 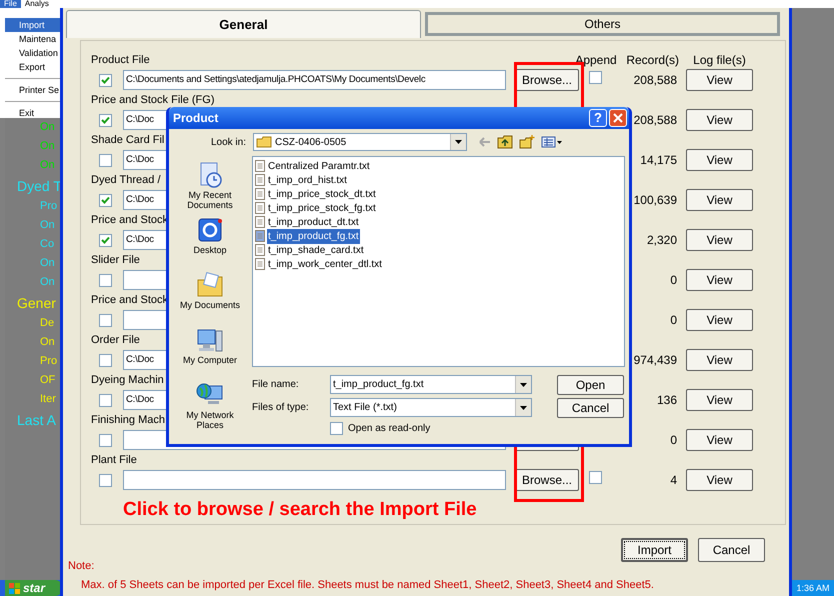 What do you see at coordinates (590, 408) in the screenshot?
I see `cancel-button: Cancel` at bounding box center [590, 408].